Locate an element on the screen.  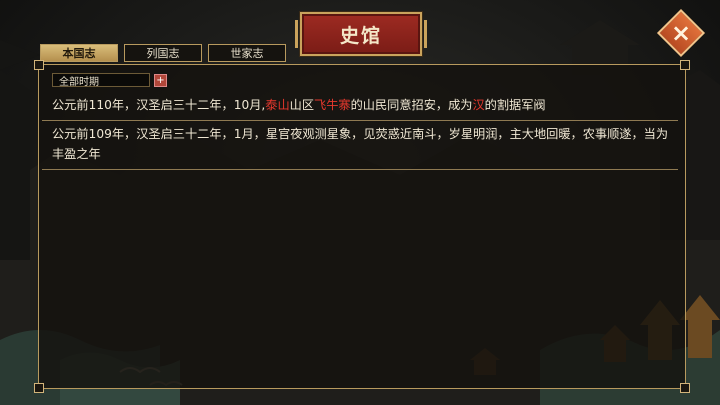
state-name-highlight: 汉 is located at coordinates (478, 105).